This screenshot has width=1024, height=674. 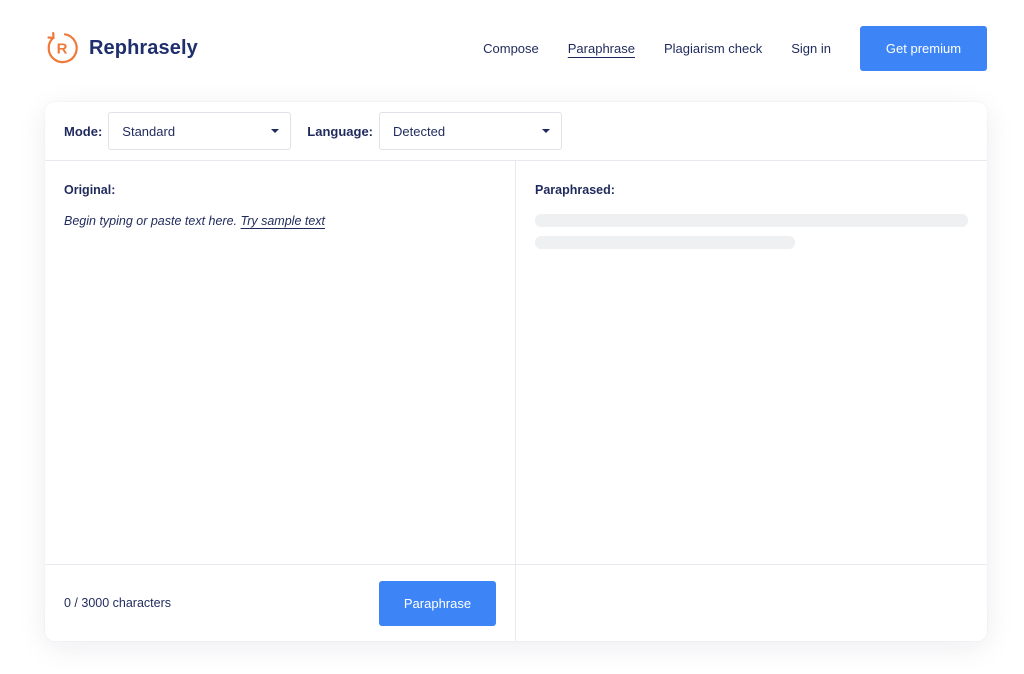 I want to click on card-footer: 0 / 3000 characters Paraphrase, so click(x=516, y=602).